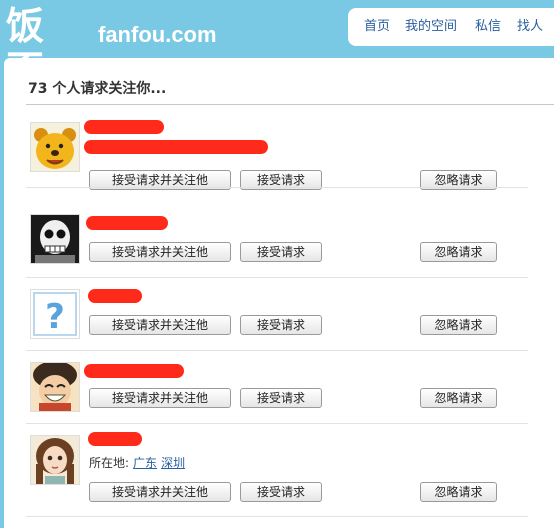 Image resolution: width=554 pixels, height=528 pixels. What do you see at coordinates (488, 27) in the screenshot?
I see `nav-messages: 私信` at bounding box center [488, 27].